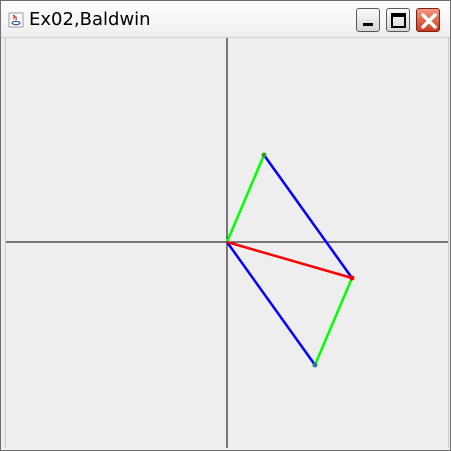 Image resolution: width=451 pixels, height=451 pixels. I want to click on blue-vector-lower, so click(271, 303).